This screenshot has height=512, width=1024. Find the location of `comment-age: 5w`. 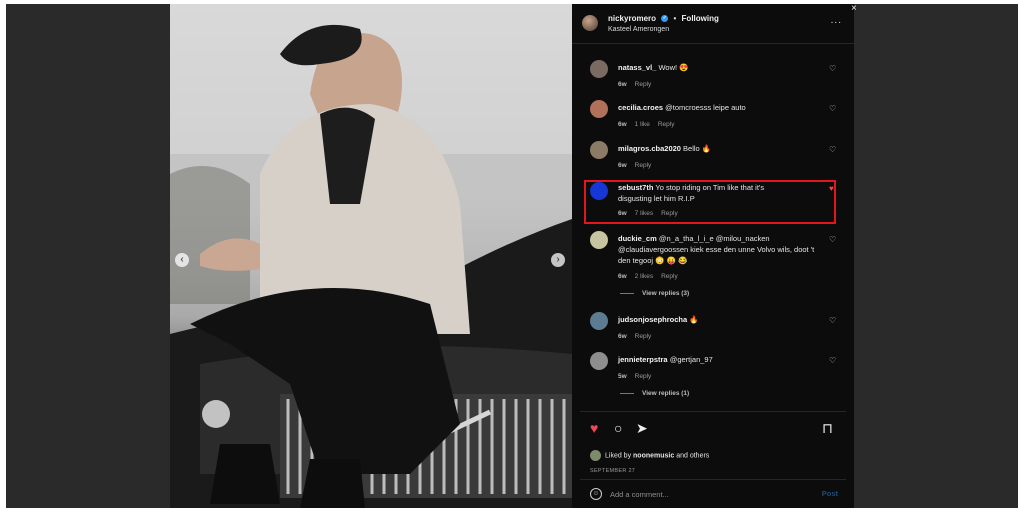

comment-age: 5w is located at coordinates (622, 376).